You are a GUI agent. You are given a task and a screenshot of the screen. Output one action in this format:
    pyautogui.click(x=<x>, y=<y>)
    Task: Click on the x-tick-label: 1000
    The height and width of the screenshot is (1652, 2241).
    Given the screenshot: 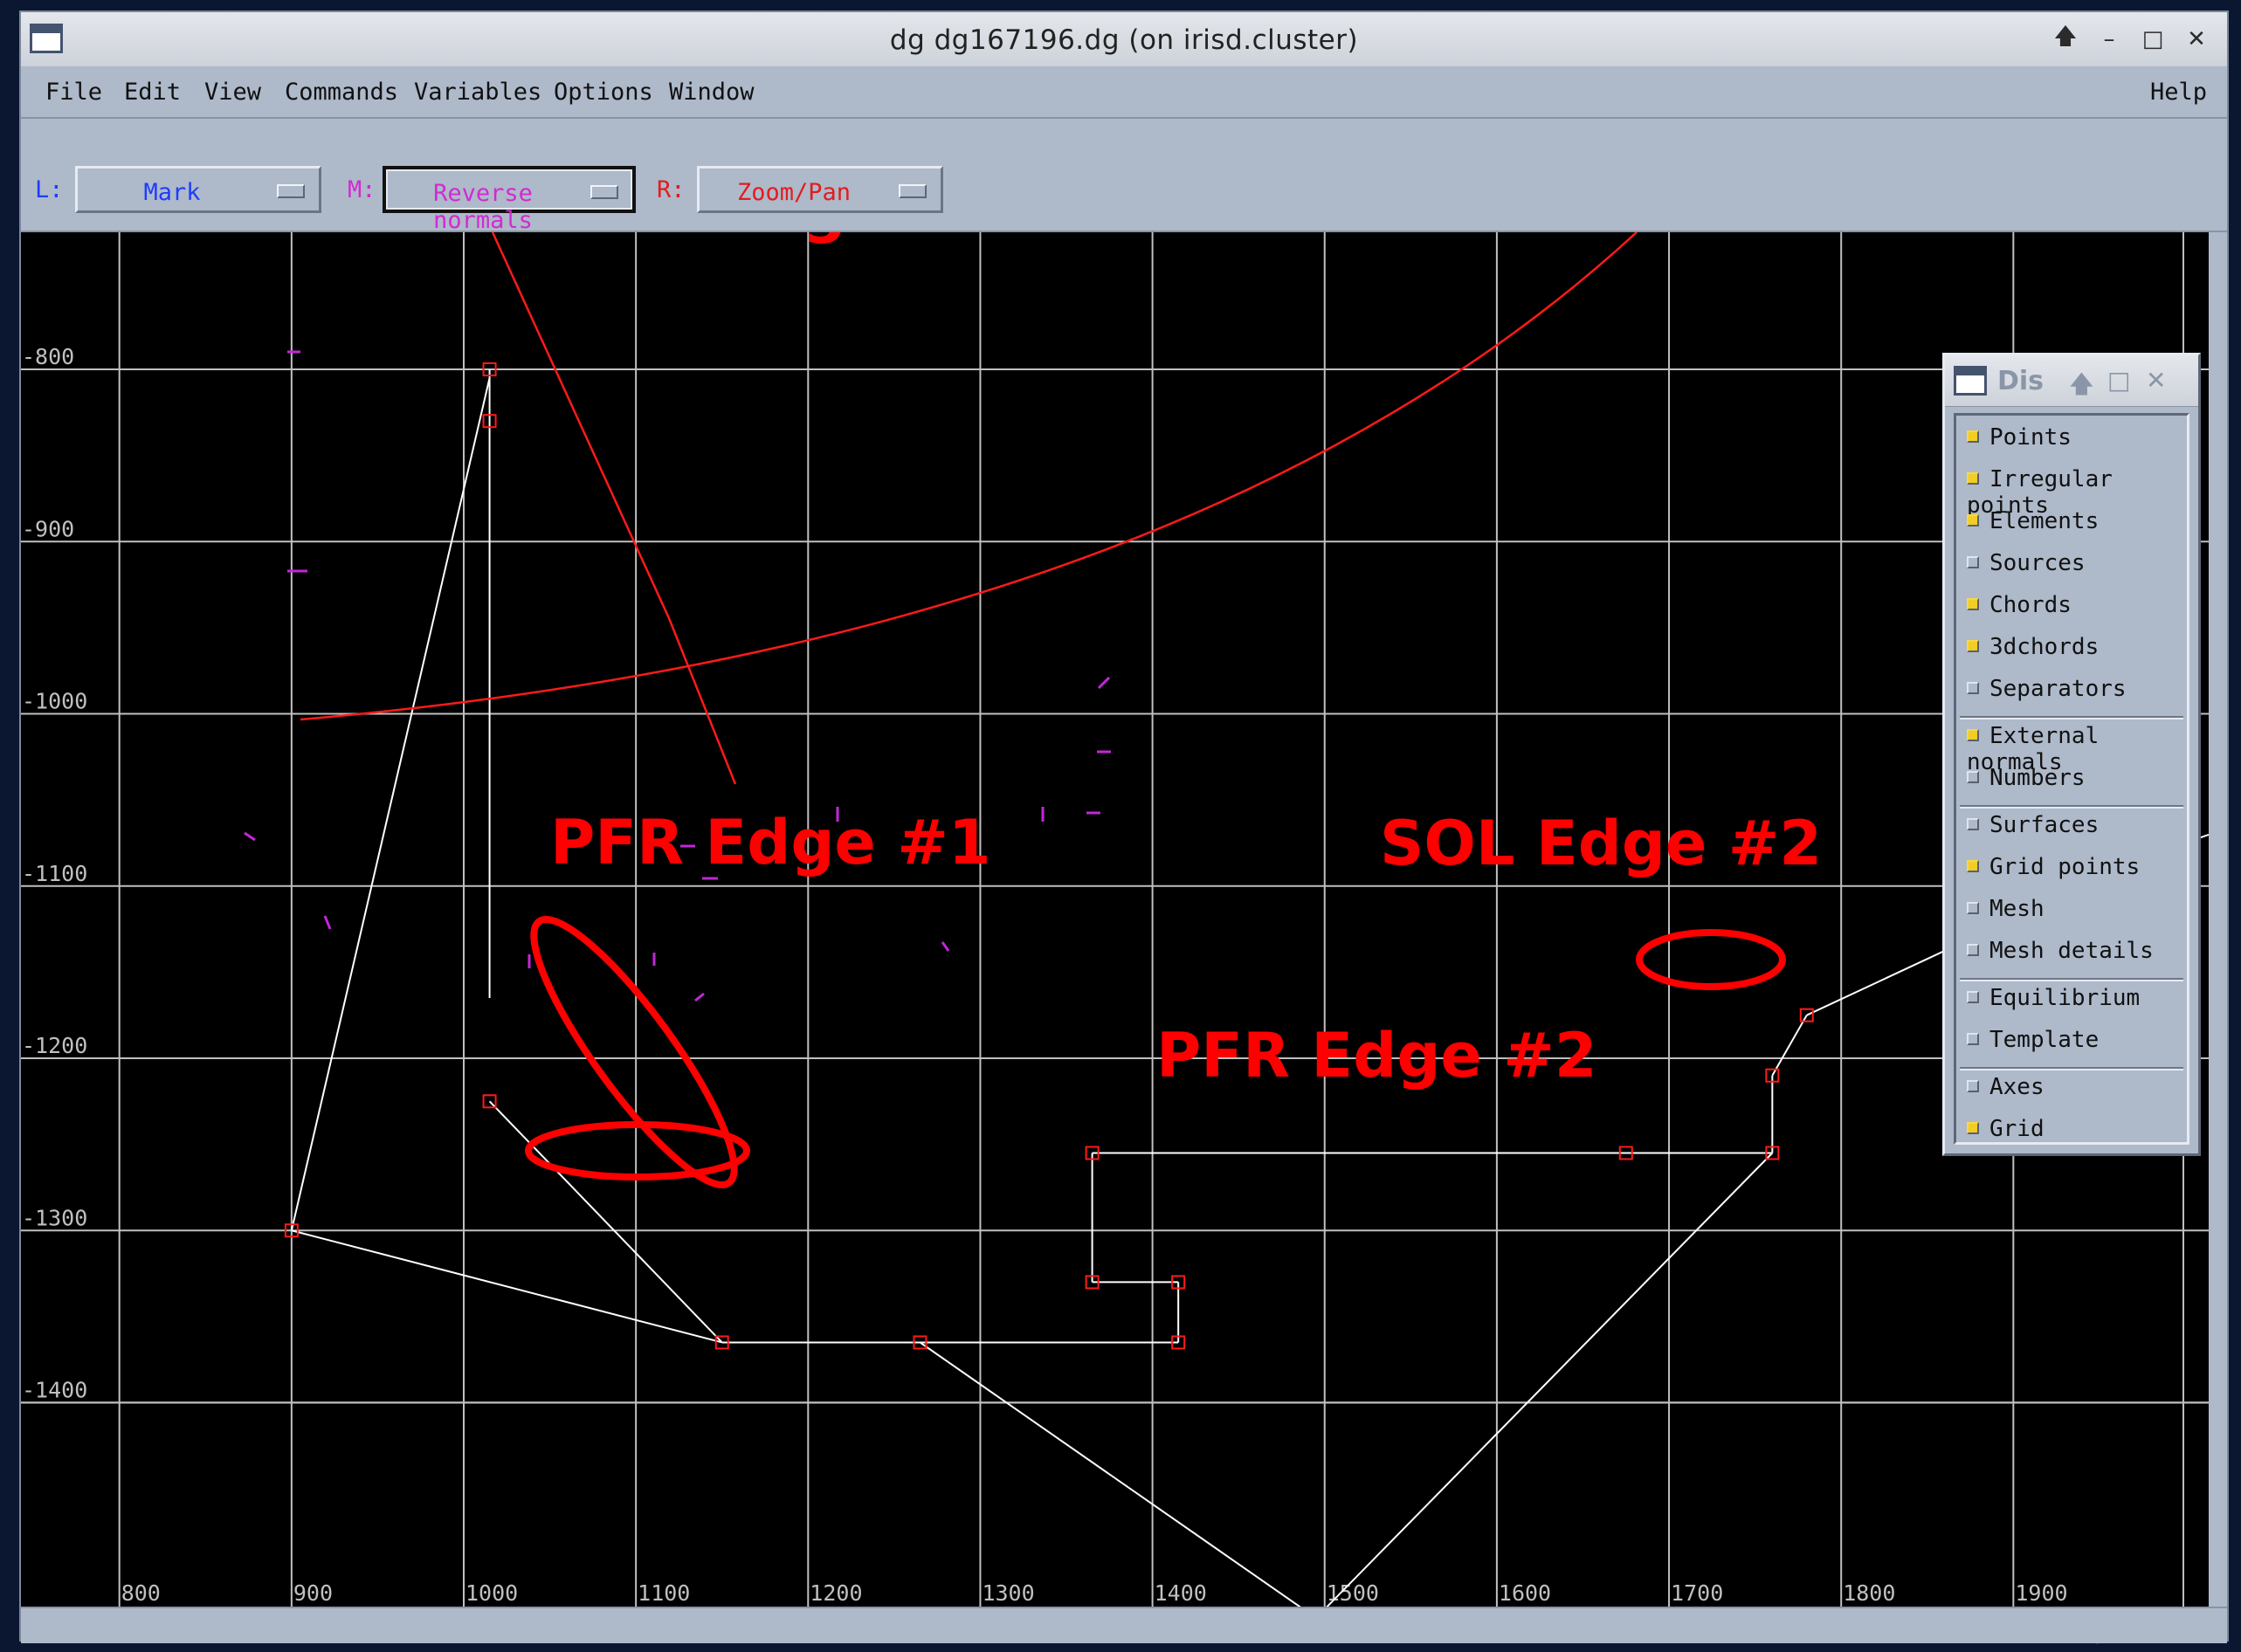 What is the action you would take?
    pyautogui.click(x=492, y=1593)
    